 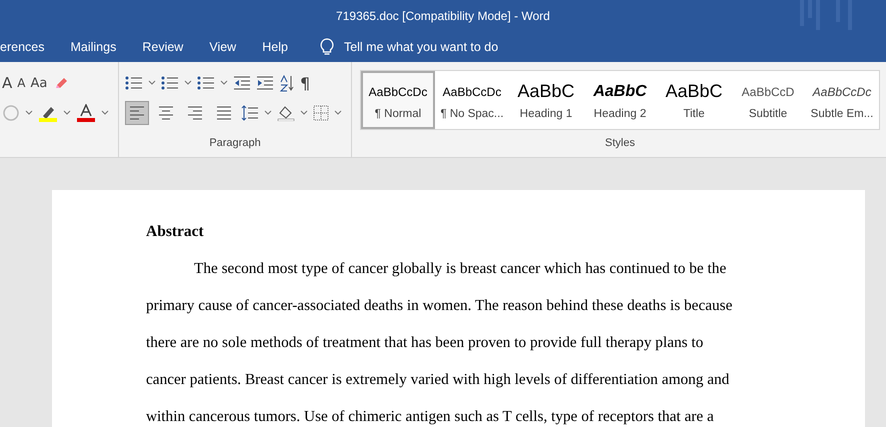 I want to click on window-title: 719365.doc [Compatibility Mode] - Word, so click(x=443, y=16).